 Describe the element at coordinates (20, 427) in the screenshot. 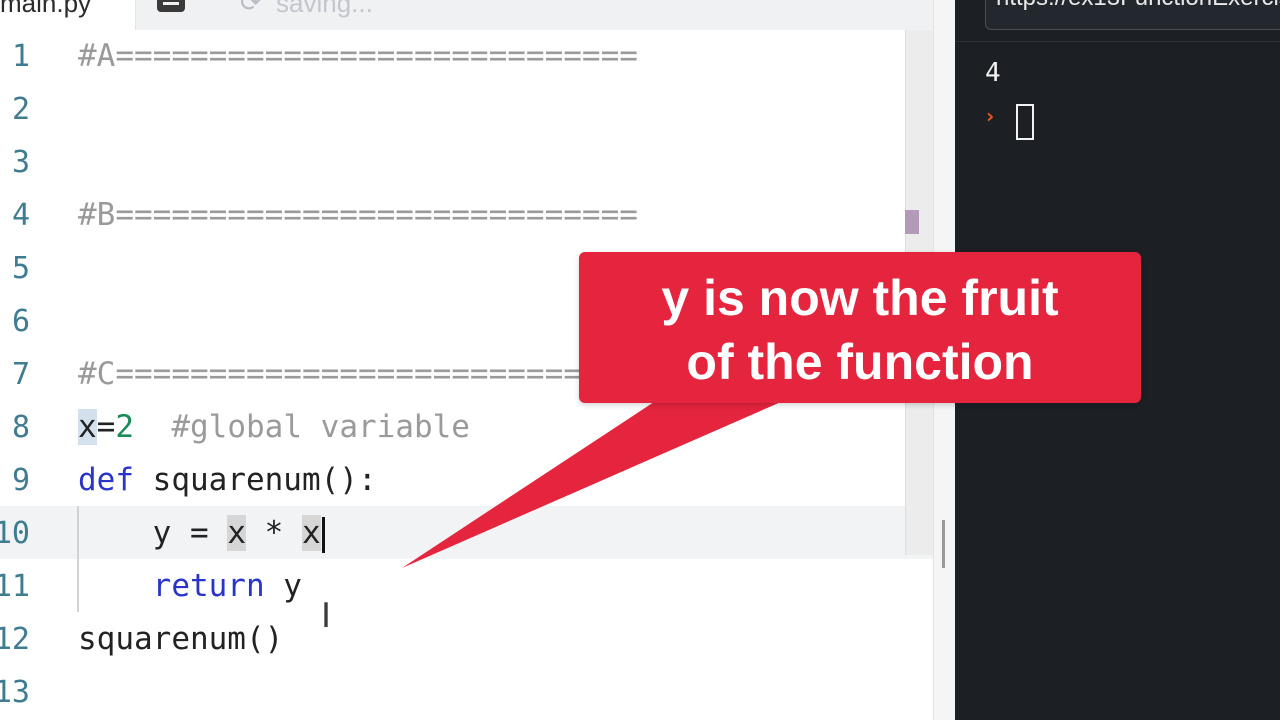

I see `line-number: 8` at that location.